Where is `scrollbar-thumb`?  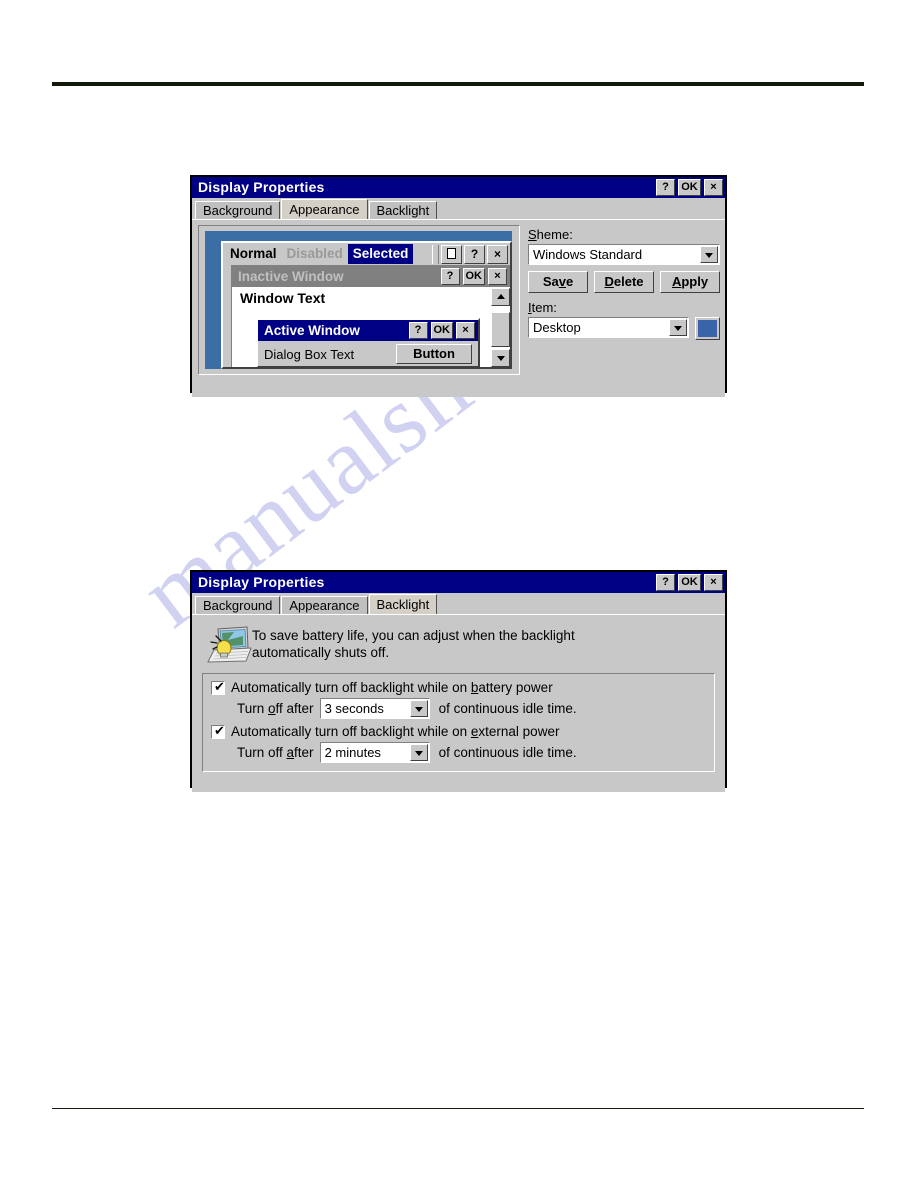
scrollbar-thumb is located at coordinates (500, 329).